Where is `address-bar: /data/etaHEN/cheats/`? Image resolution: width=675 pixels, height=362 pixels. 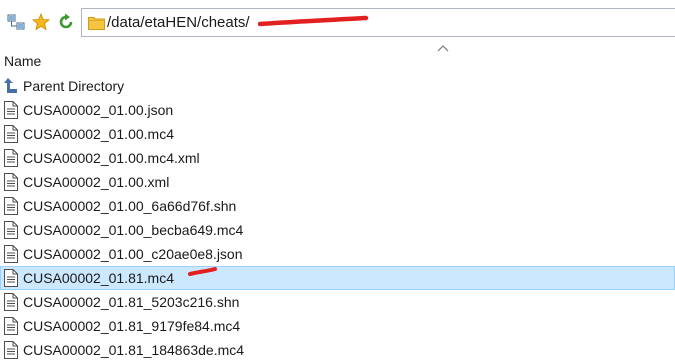
address-bar: /data/etaHEN/cheats/ is located at coordinates (378, 22).